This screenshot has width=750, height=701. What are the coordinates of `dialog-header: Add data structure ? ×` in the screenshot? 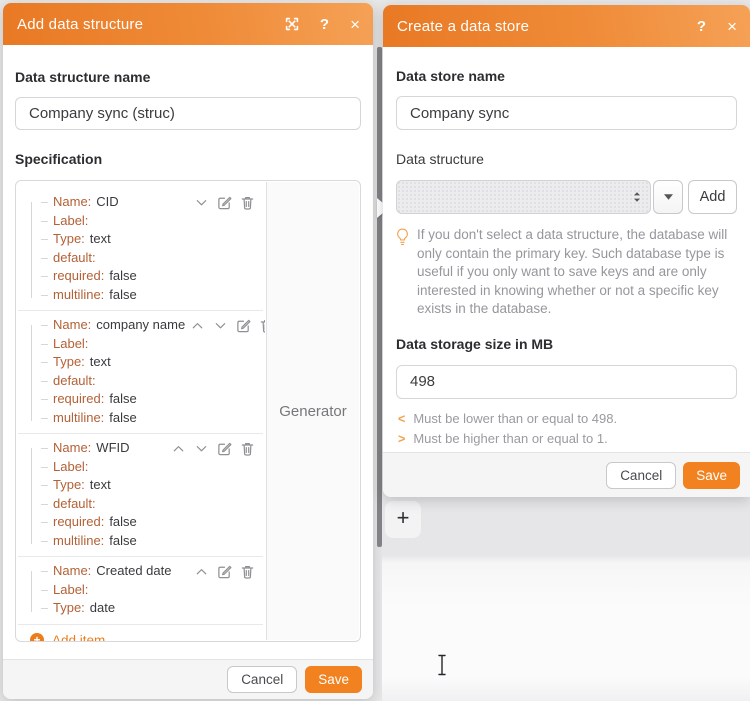 It's located at (188, 24).